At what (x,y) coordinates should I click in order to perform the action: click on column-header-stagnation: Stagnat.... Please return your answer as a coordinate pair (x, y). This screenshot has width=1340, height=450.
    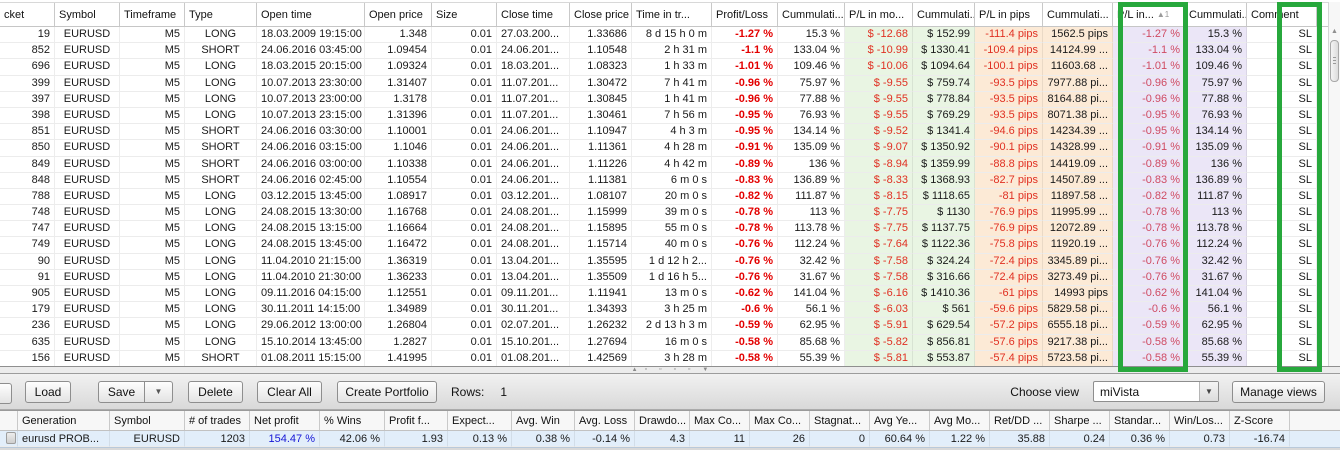
    Looking at the image, I should click on (840, 420).